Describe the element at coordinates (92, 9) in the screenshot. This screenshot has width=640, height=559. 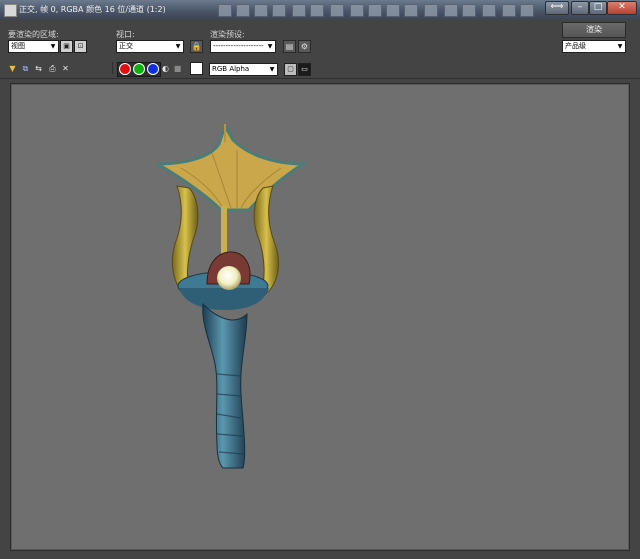
I see `window-title: 正交, 帧 0, RGBA 颜色 16 位/通道 (1:2)` at that location.